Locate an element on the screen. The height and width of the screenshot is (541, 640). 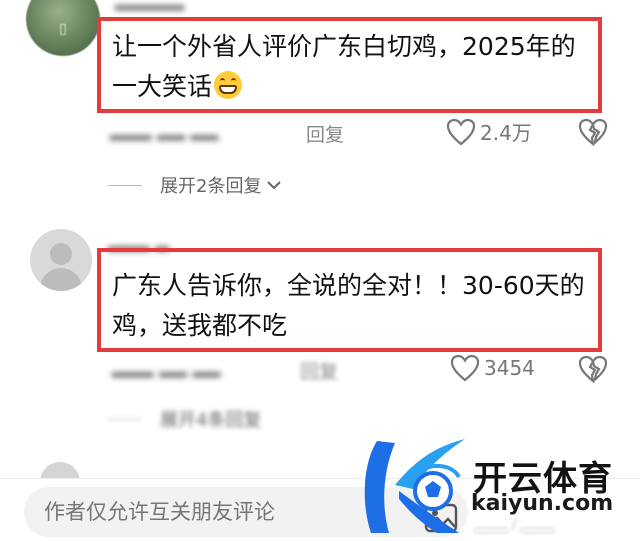
chevron-down-icon is located at coordinates (274, 185).